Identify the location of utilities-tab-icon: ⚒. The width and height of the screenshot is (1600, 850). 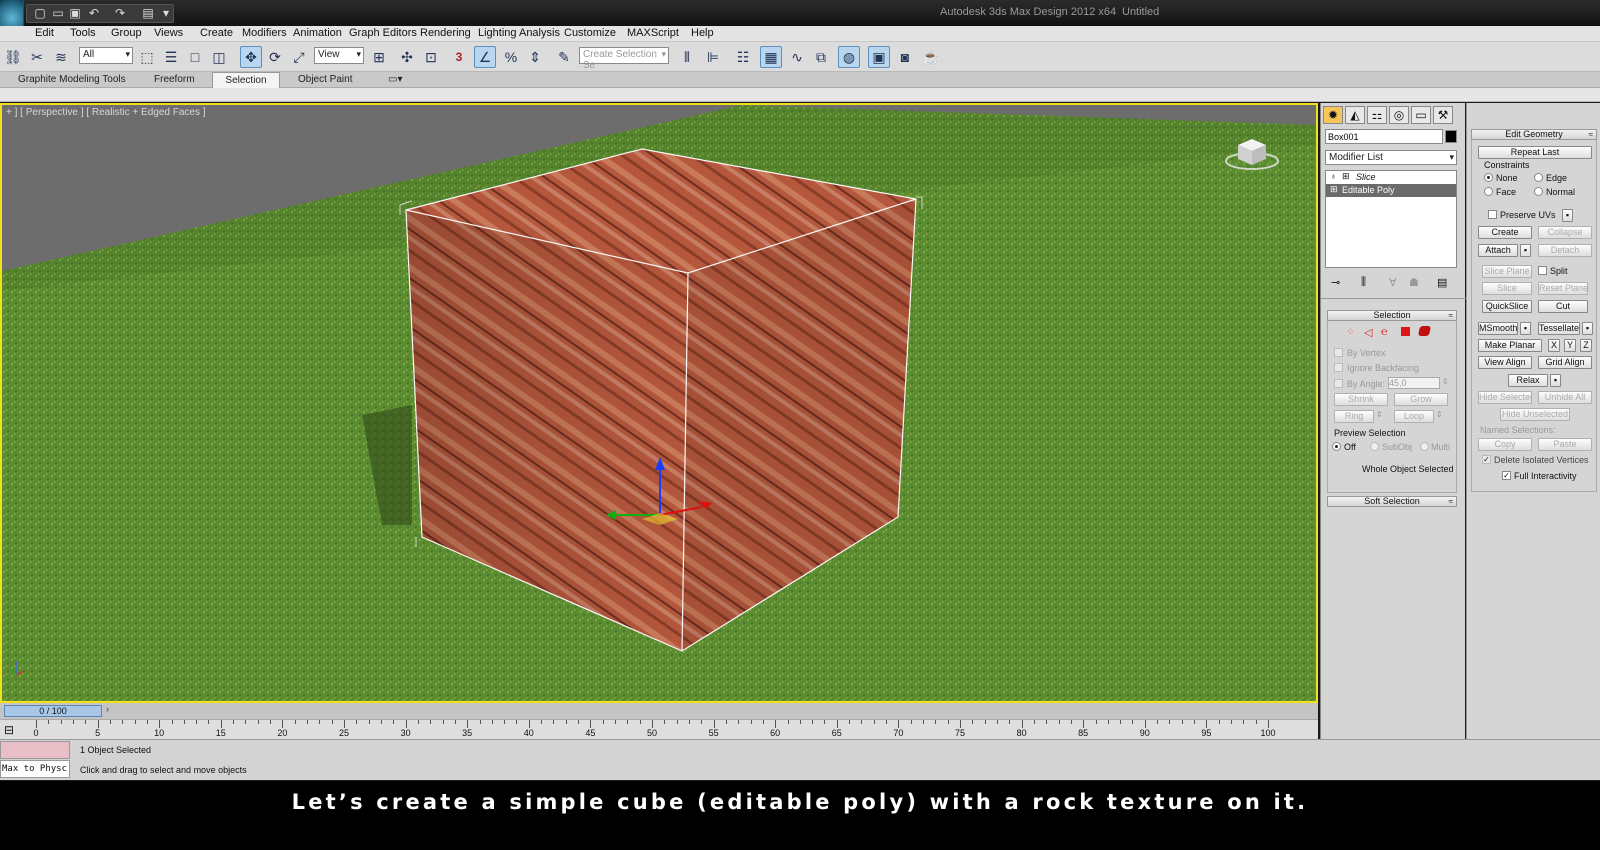
(1443, 115).